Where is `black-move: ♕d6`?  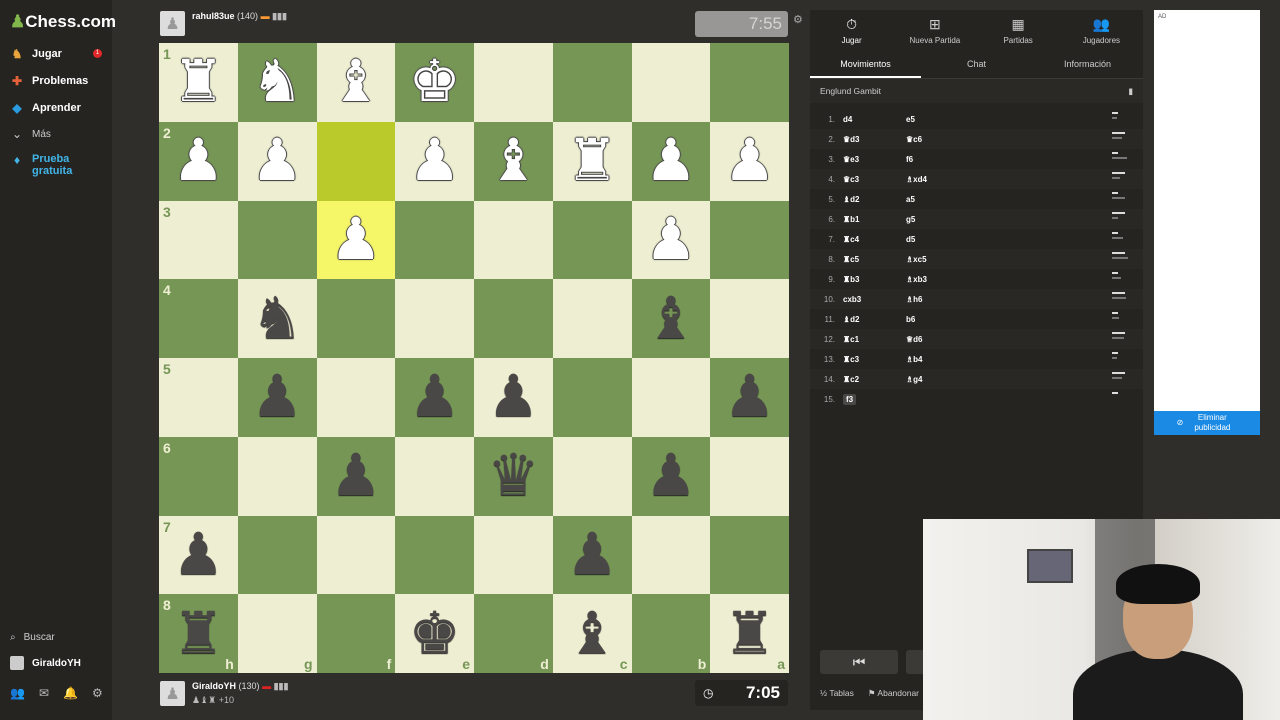 black-move: ♕d6 is located at coordinates (936, 339).